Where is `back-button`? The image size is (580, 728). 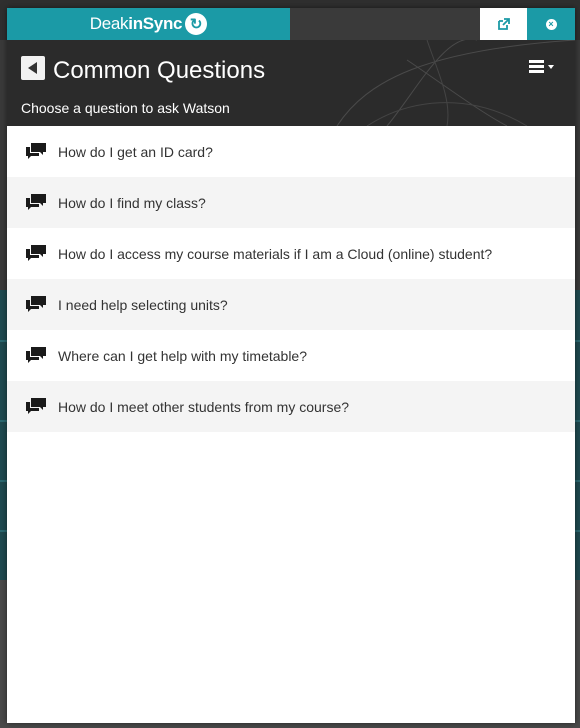 back-button is located at coordinates (33, 68).